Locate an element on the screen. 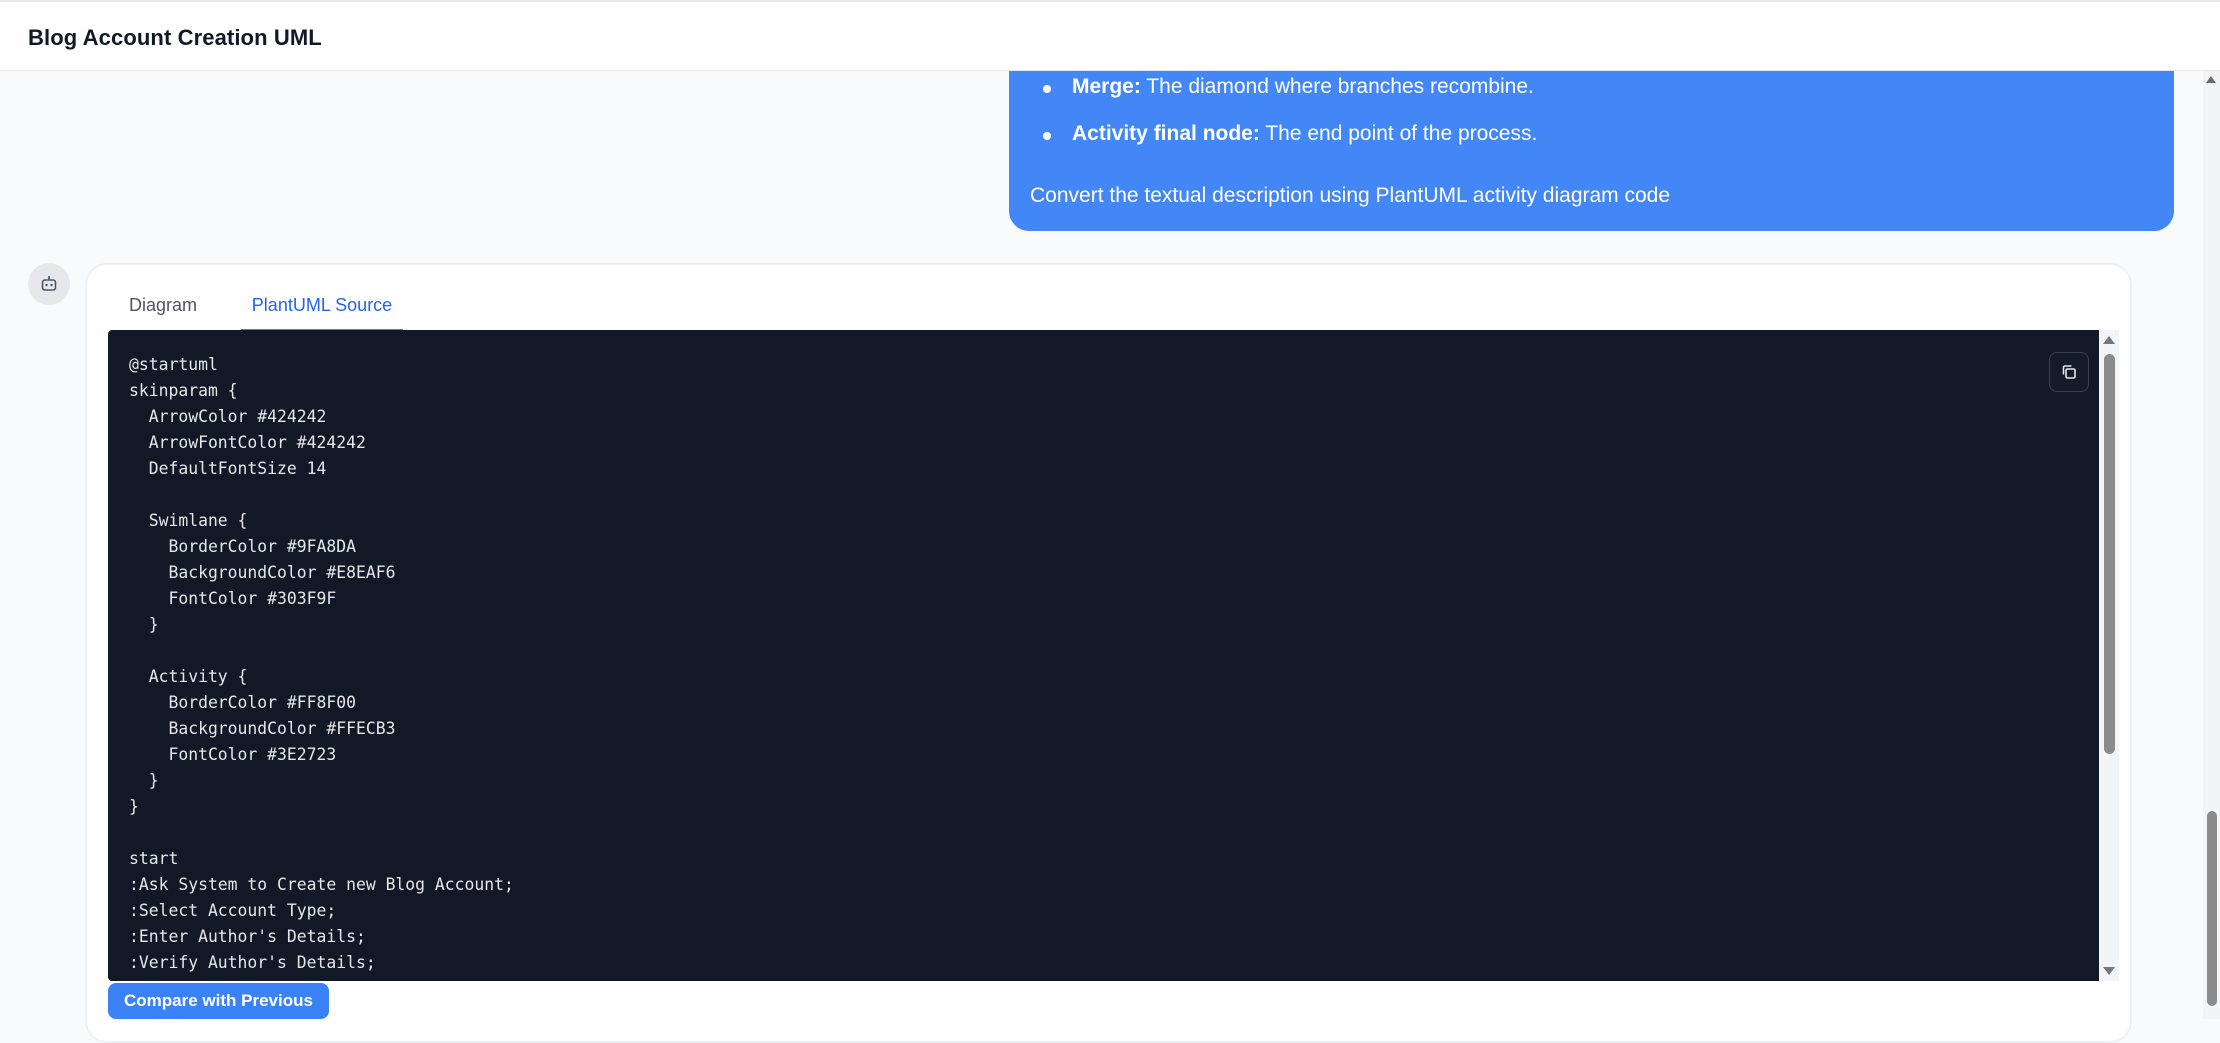 Image resolution: width=2220 pixels, height=1043 pixels. copy-icon is located at coordinates (2069, 372).